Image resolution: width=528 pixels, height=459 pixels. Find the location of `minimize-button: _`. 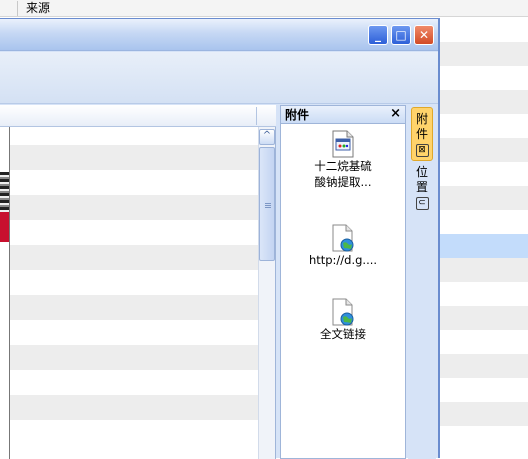

minimize-button: _ is located at coordinates (378, 35).